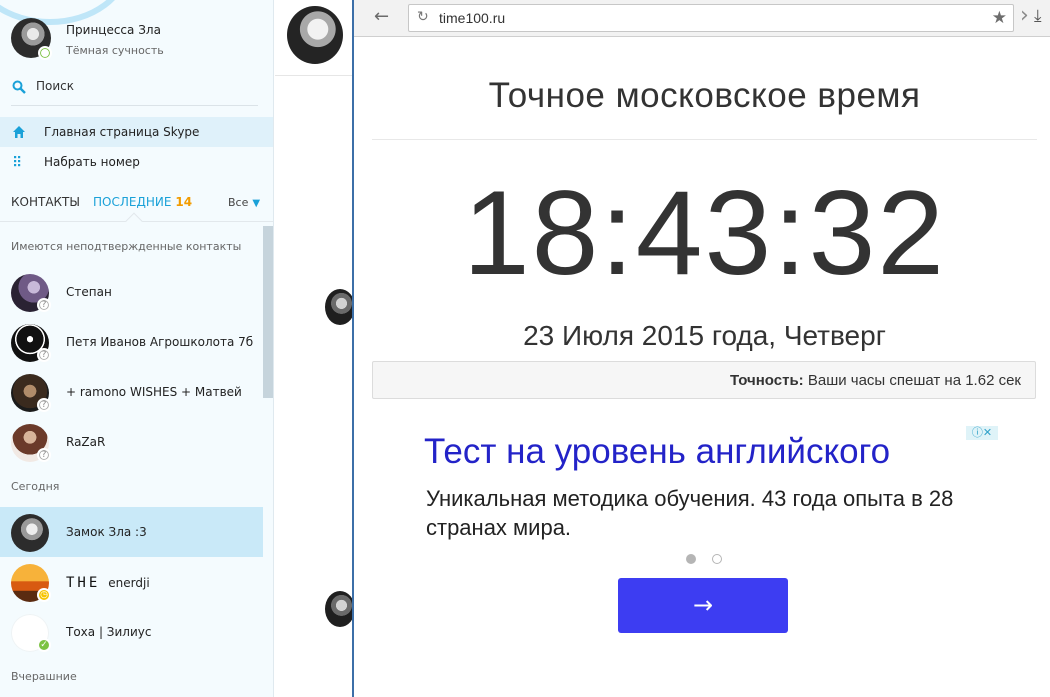  What do you see at coordinates (44, 595) in the screenshot?
I see `away-status-icon: ◷` at bounding box center [44, 595].